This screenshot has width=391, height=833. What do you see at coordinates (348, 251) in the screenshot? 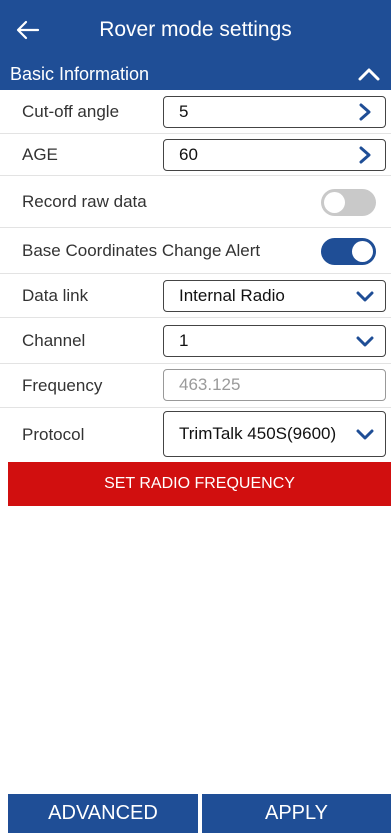
I see `base-coordinates-alert-toggle` at bounding box center [348, 251].